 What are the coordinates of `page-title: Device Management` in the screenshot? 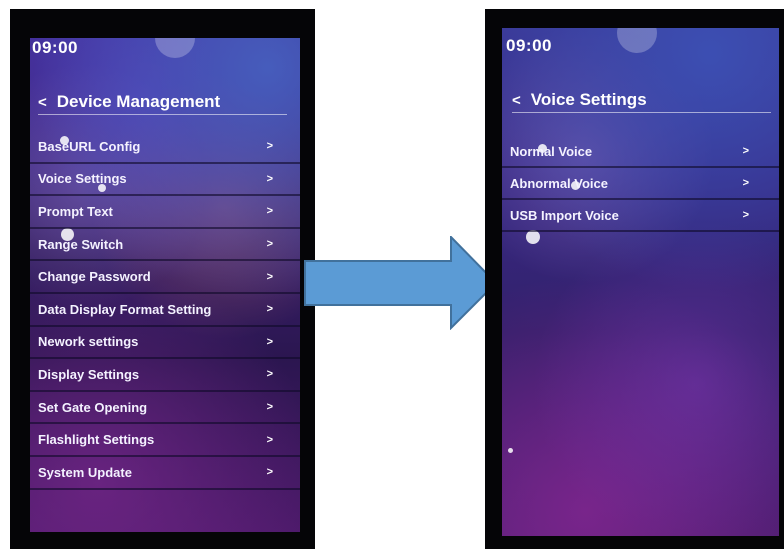 It's located at (138, 101).